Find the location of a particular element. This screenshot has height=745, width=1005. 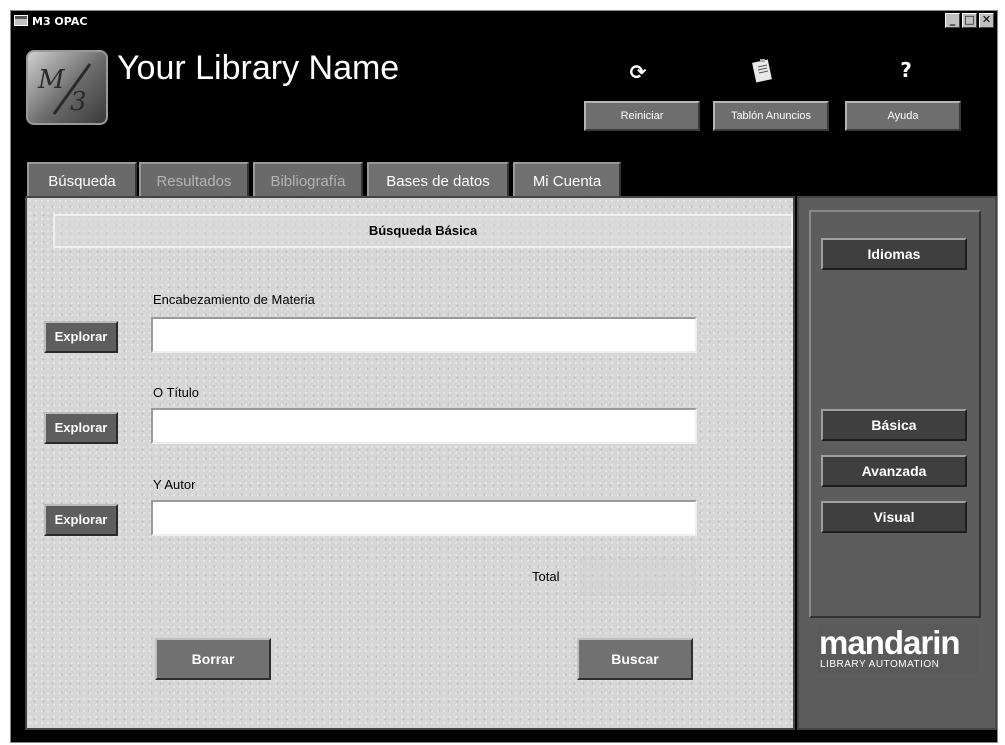

reset-icon: ⟳ is located at coordinates (638, 72).